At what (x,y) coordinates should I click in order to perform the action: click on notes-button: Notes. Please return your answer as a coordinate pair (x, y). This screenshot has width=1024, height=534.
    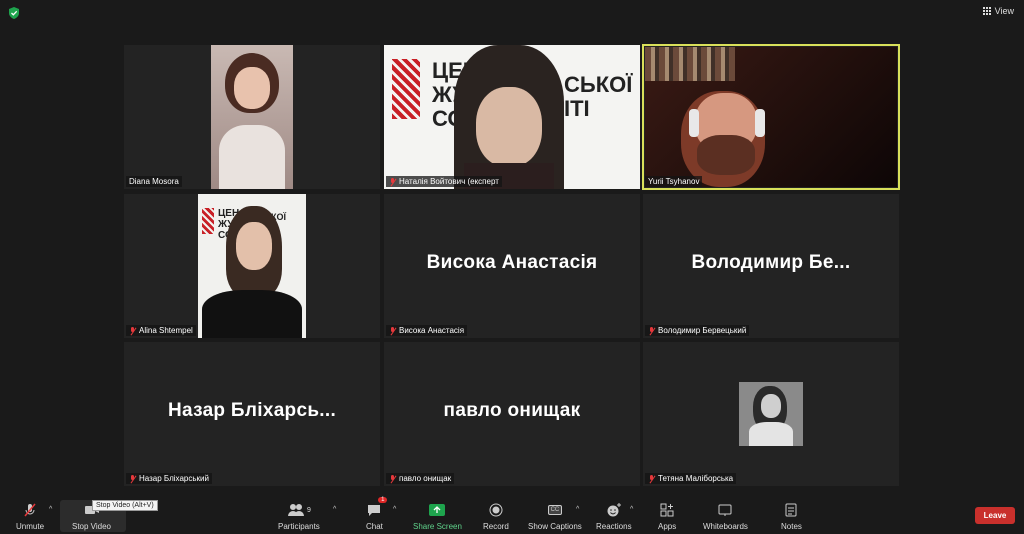
    Looking at the image, I should click on (791, 515).